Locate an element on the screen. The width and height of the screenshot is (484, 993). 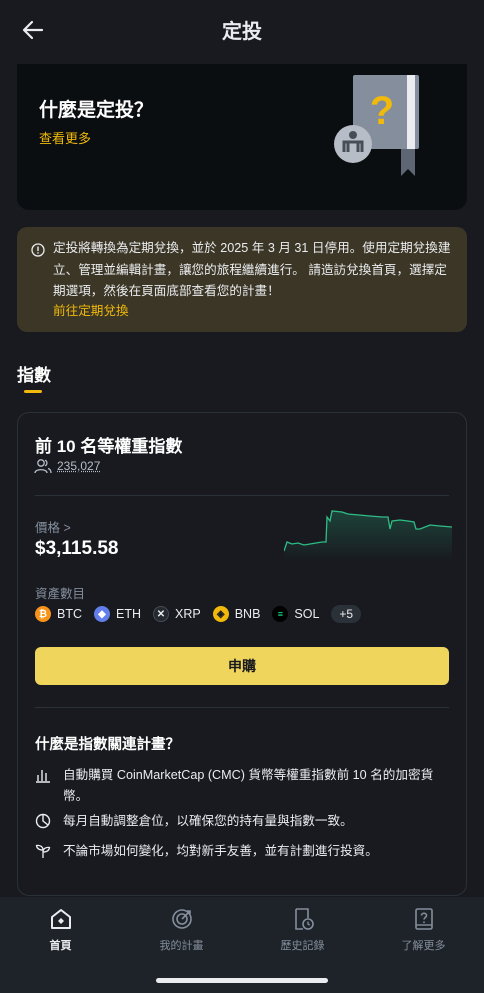
learn-more-link: 查看更多 is located at coordinates (65, 137).